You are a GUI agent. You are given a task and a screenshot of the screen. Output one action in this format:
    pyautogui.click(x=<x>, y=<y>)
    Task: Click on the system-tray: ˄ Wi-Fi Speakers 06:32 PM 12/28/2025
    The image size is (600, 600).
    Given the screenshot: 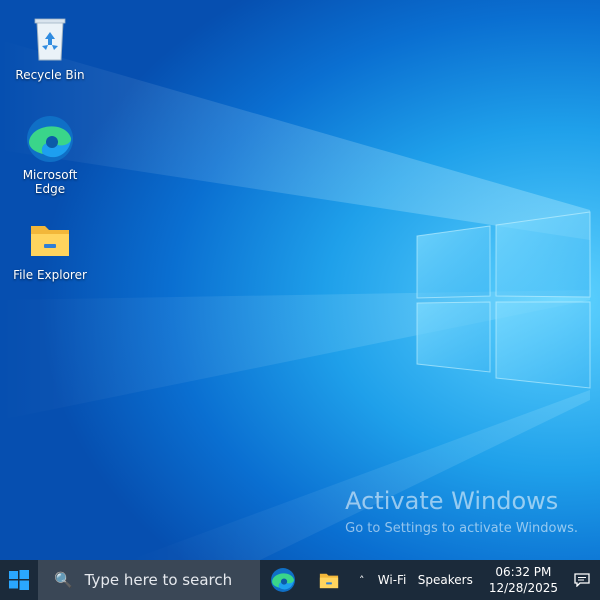 What is the action you would take?
    pyautogui.click(x=476, y=580)
    